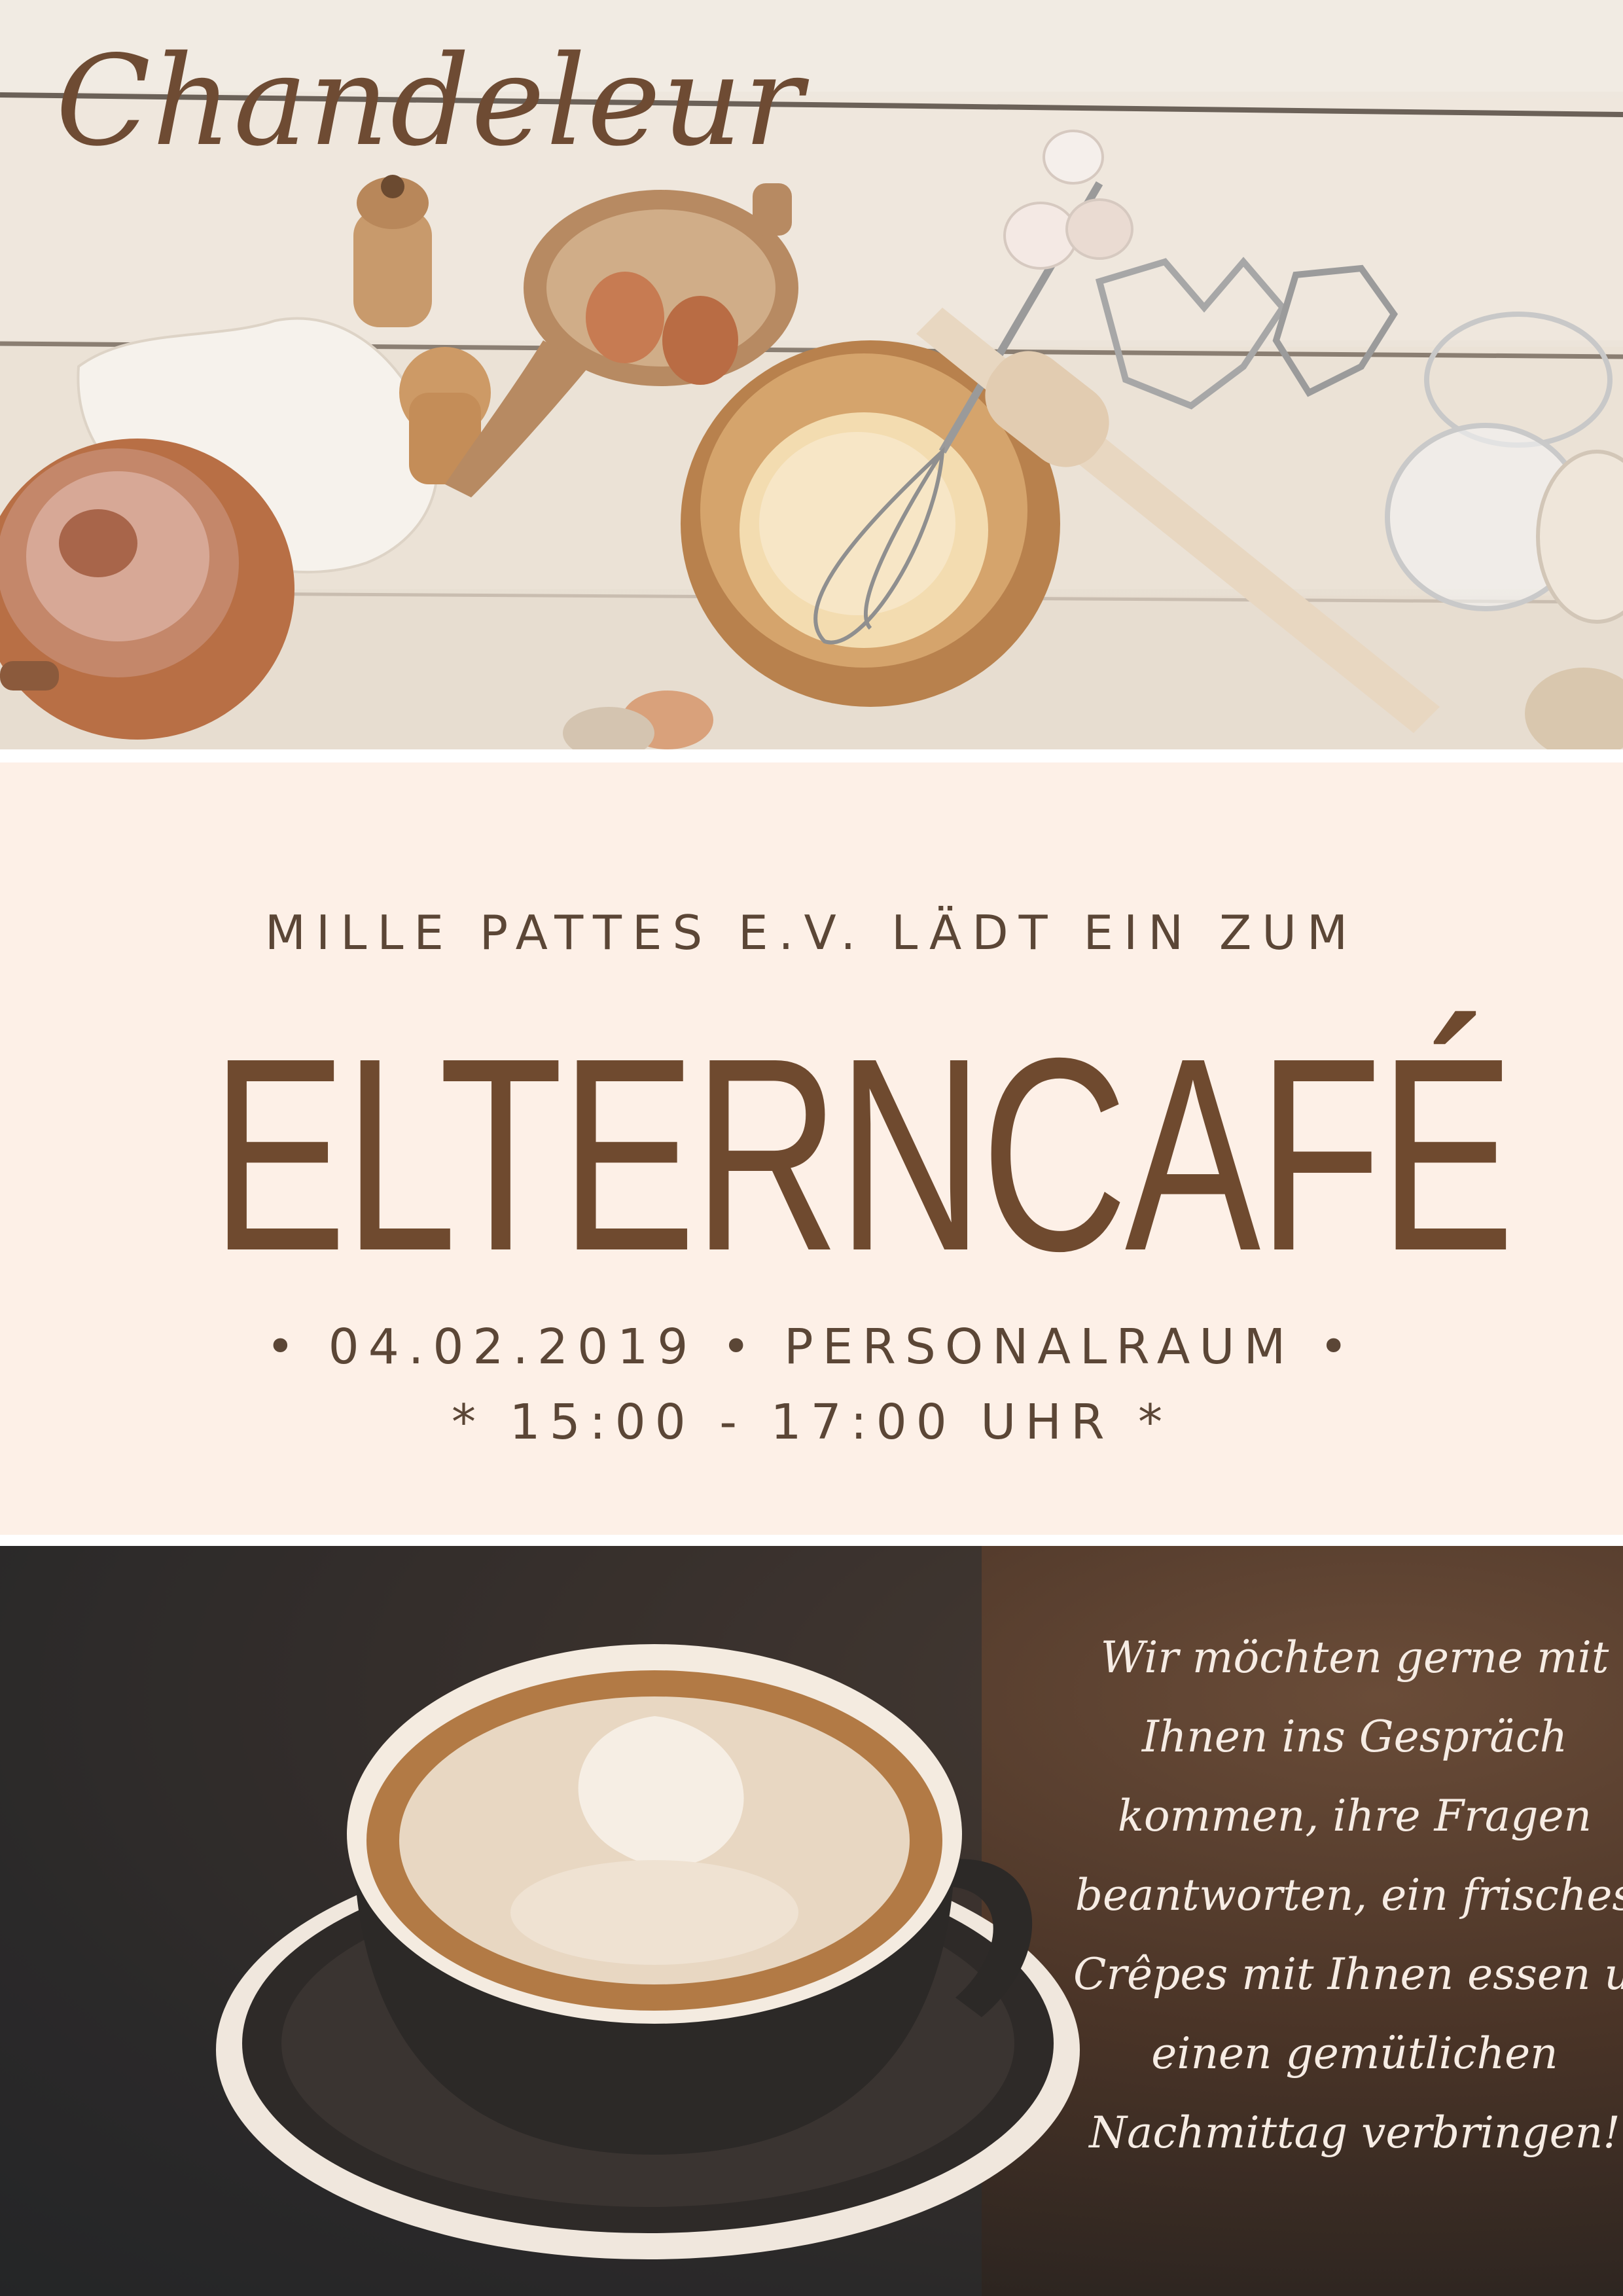 This screenshot has width=1623, height=2296. I want to click on invitation-line: beantworten, ein frisches, so click(1349, 1895).